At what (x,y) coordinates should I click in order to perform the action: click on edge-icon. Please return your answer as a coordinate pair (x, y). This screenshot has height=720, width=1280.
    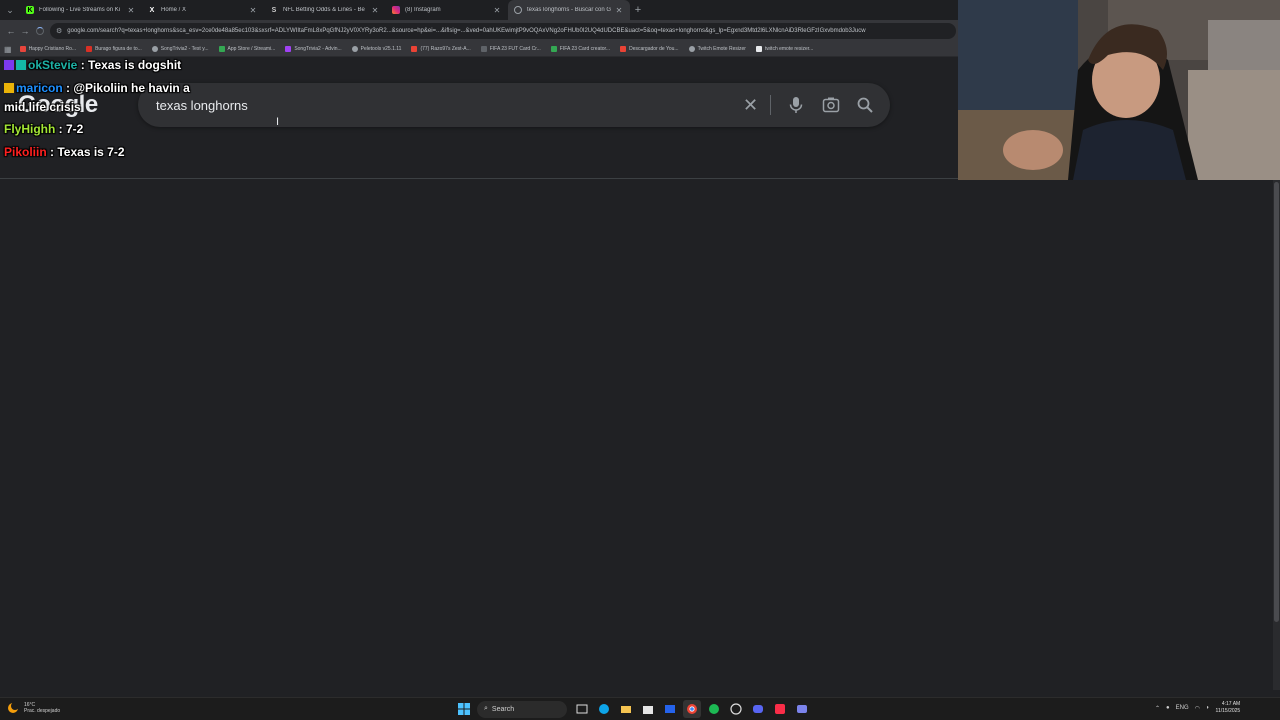
    Looking at the image, I should click on (604, 709).